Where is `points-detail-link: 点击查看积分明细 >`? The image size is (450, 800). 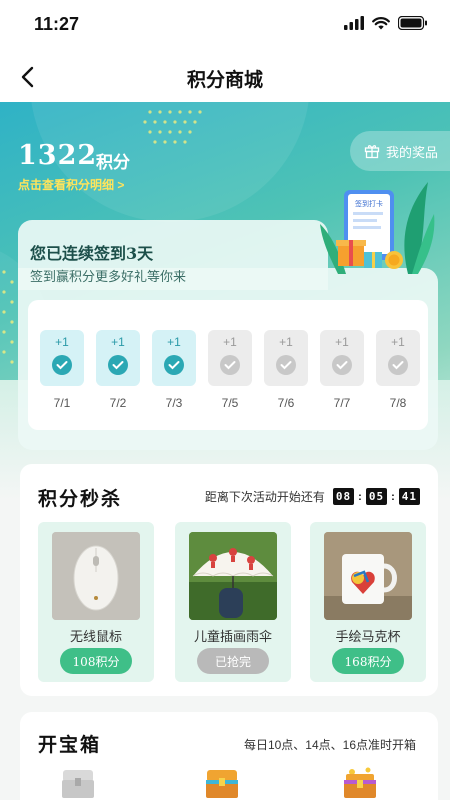 points-detail-link: 点击查看积分明细 > is located at coordinates (71, 184).